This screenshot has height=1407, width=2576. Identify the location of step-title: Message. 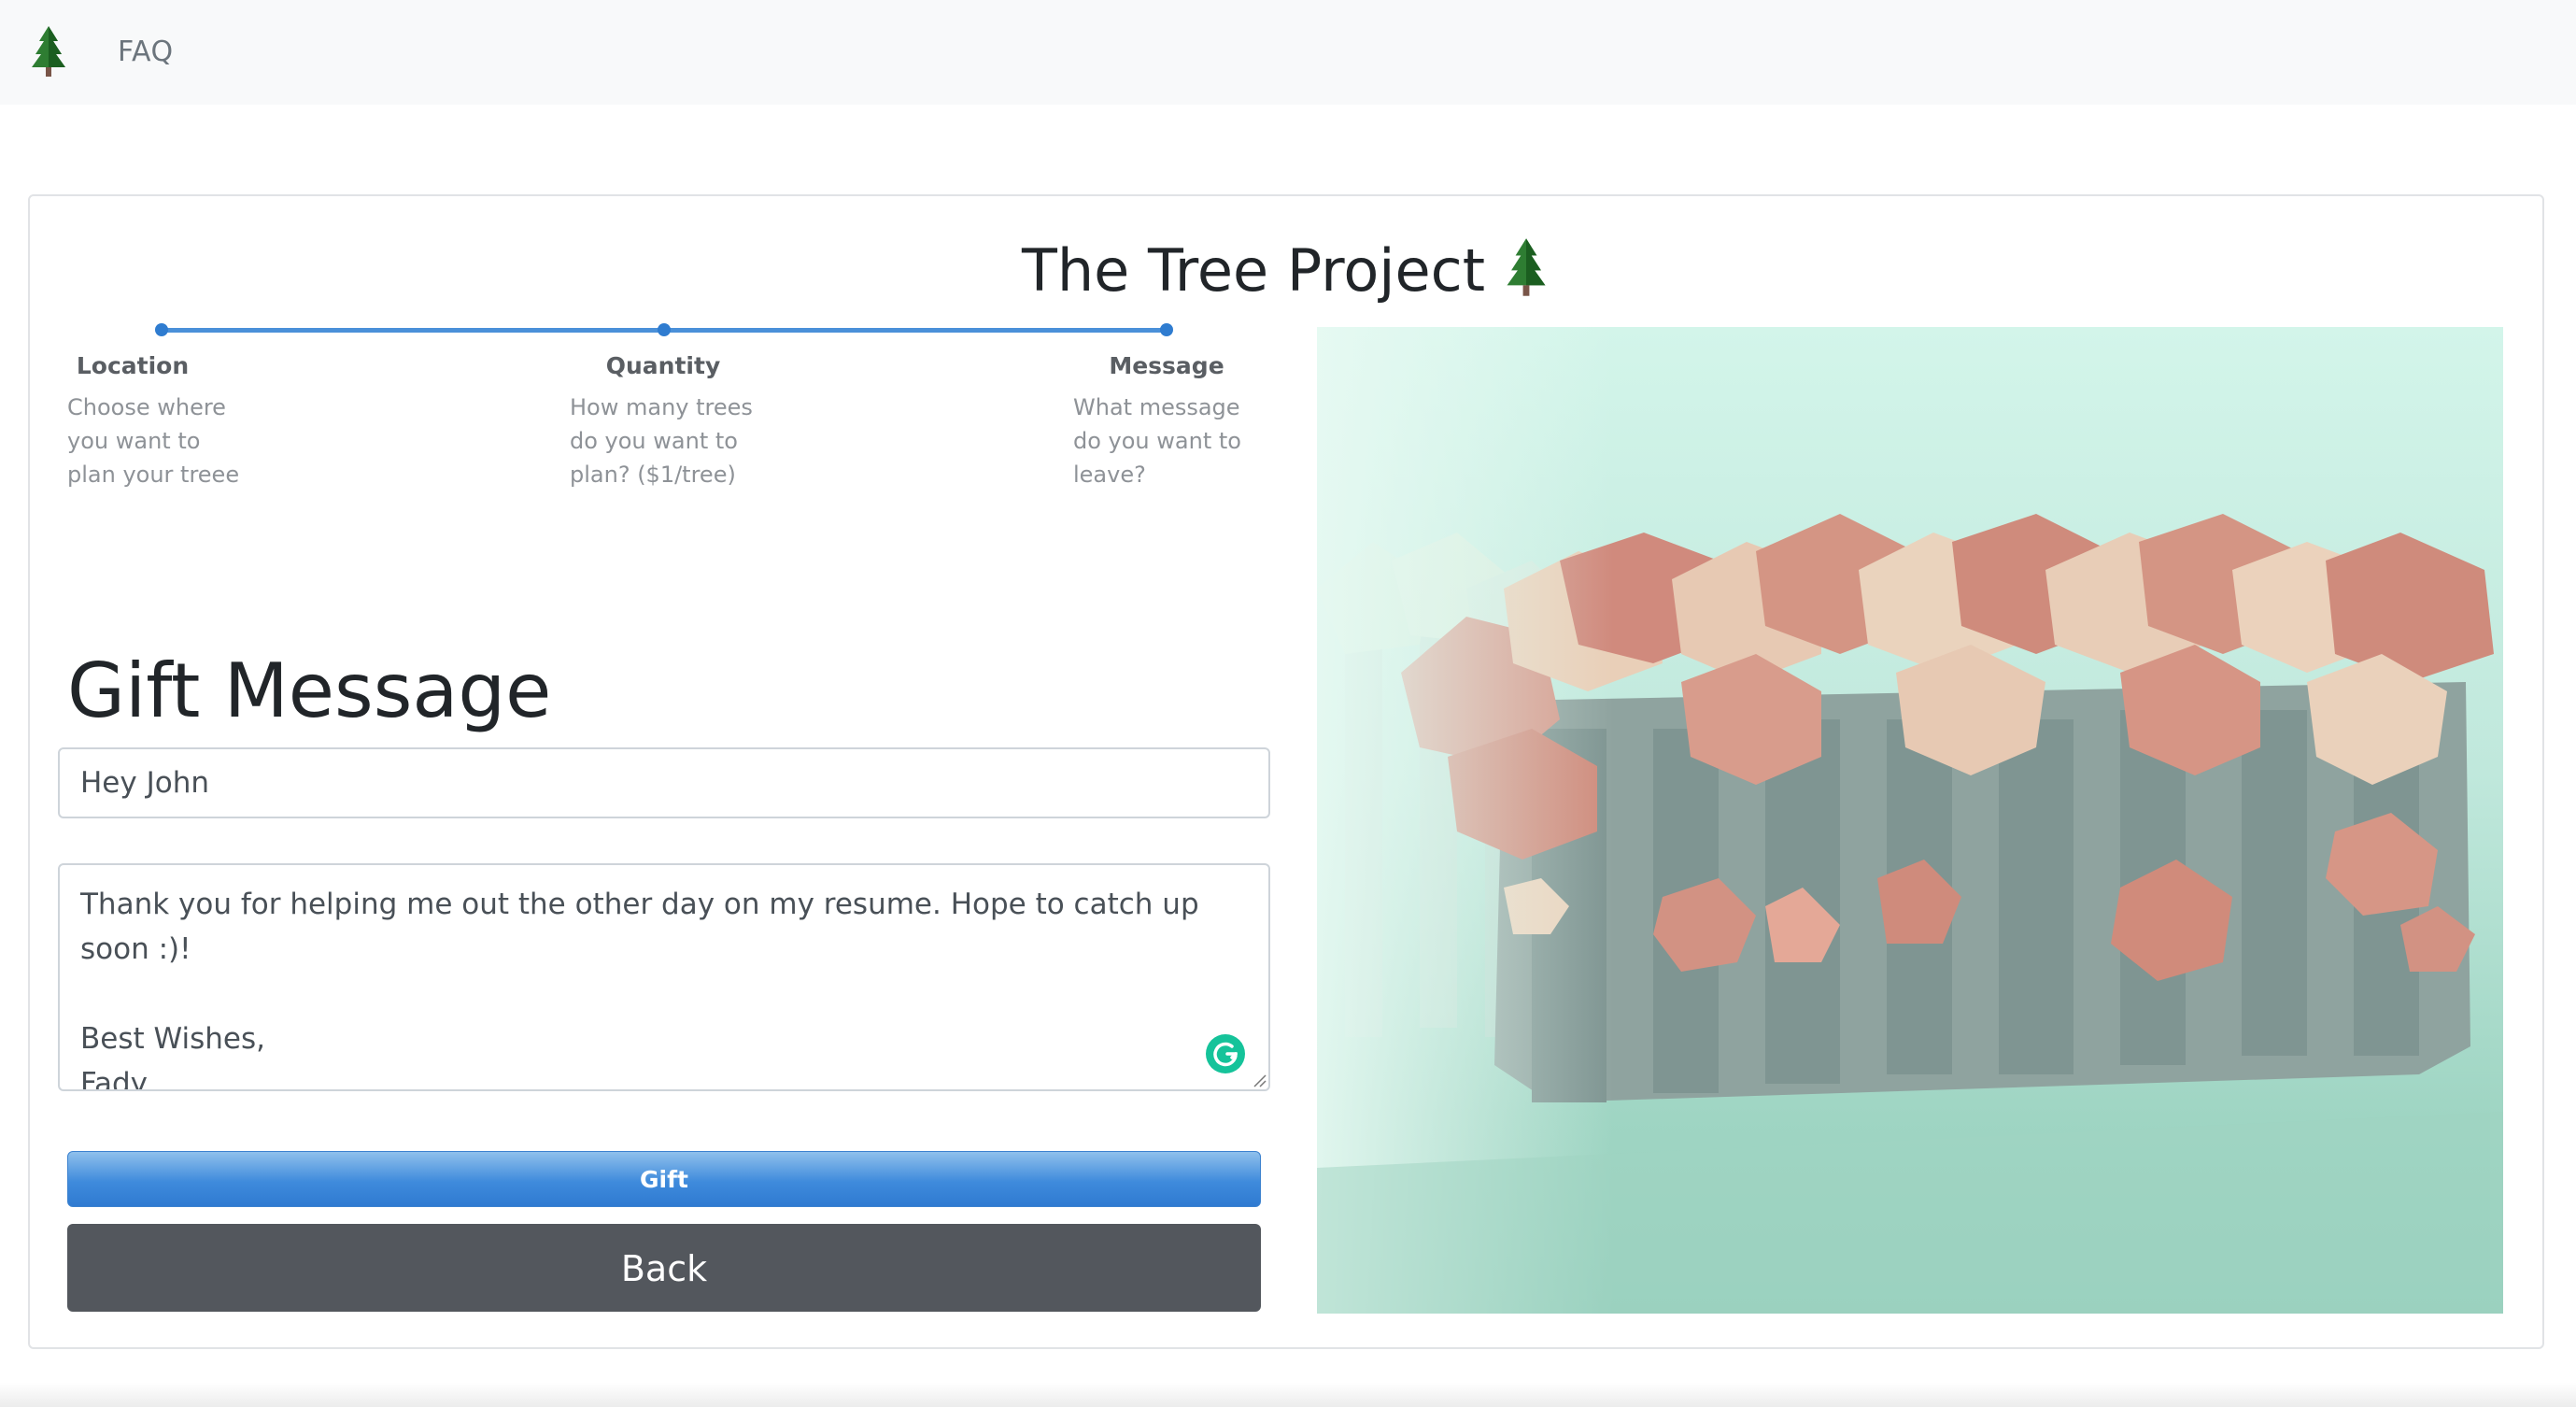
(1166, 365).